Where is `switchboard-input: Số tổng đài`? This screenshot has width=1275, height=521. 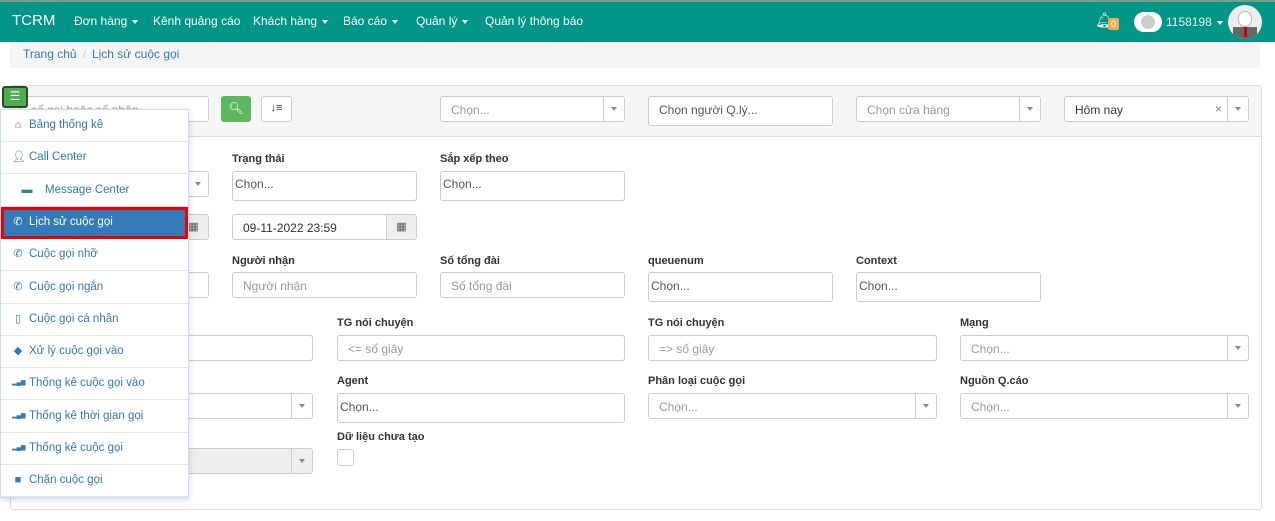
switchboard-input: Số tổng đài is located at coordinates (532, 285).